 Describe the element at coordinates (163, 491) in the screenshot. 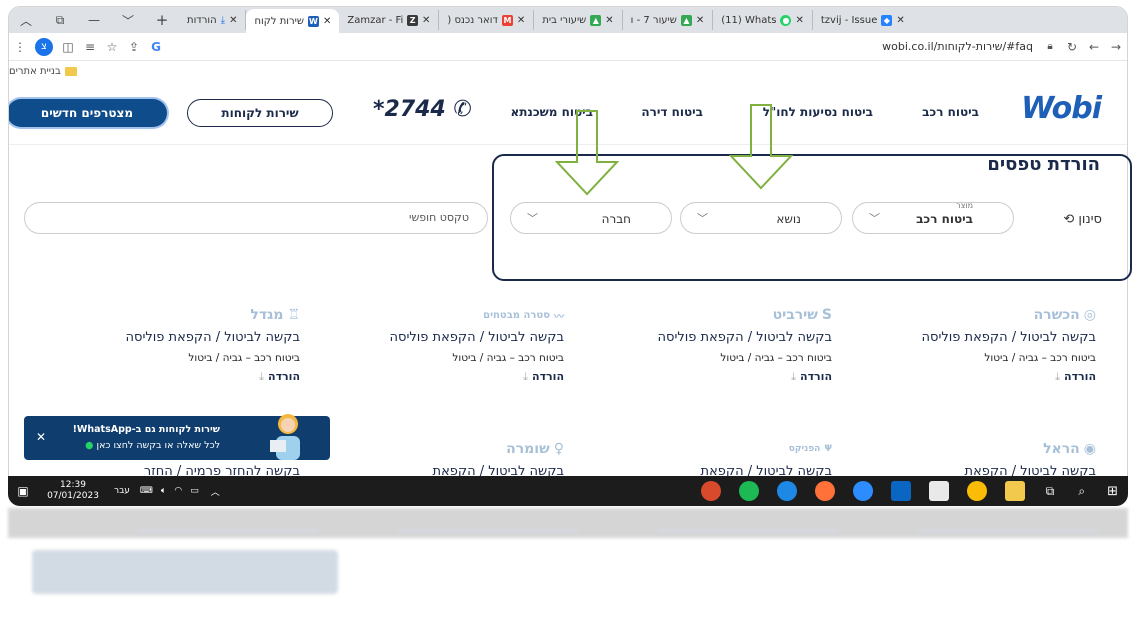

I see `volume-icon: 🔈︎` at that location.